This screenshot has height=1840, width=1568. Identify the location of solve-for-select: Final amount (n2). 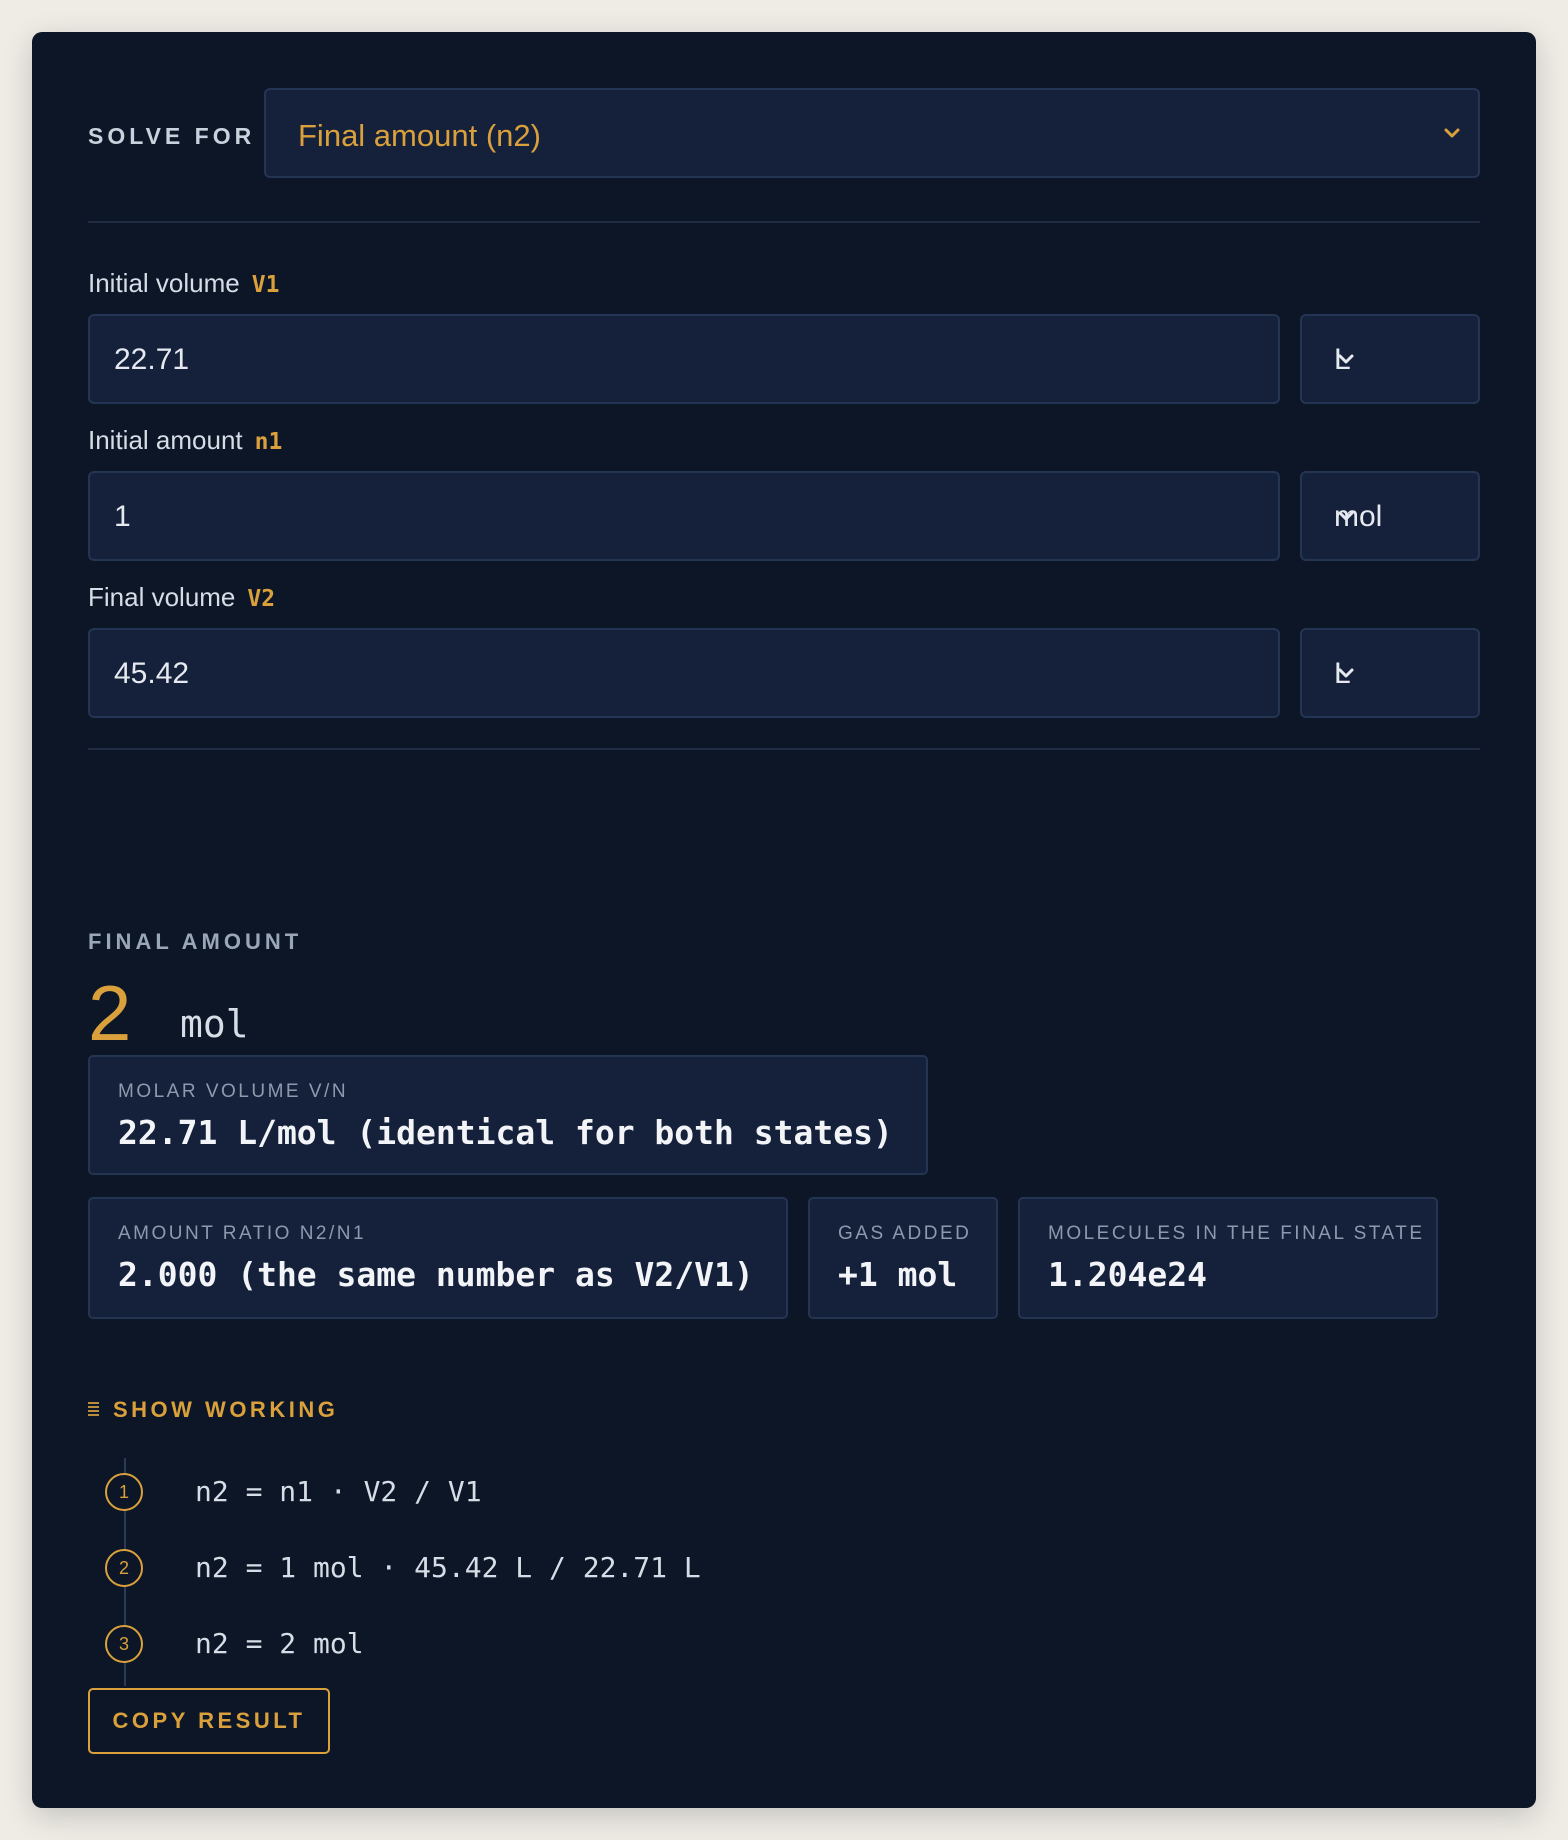
(872, 133).